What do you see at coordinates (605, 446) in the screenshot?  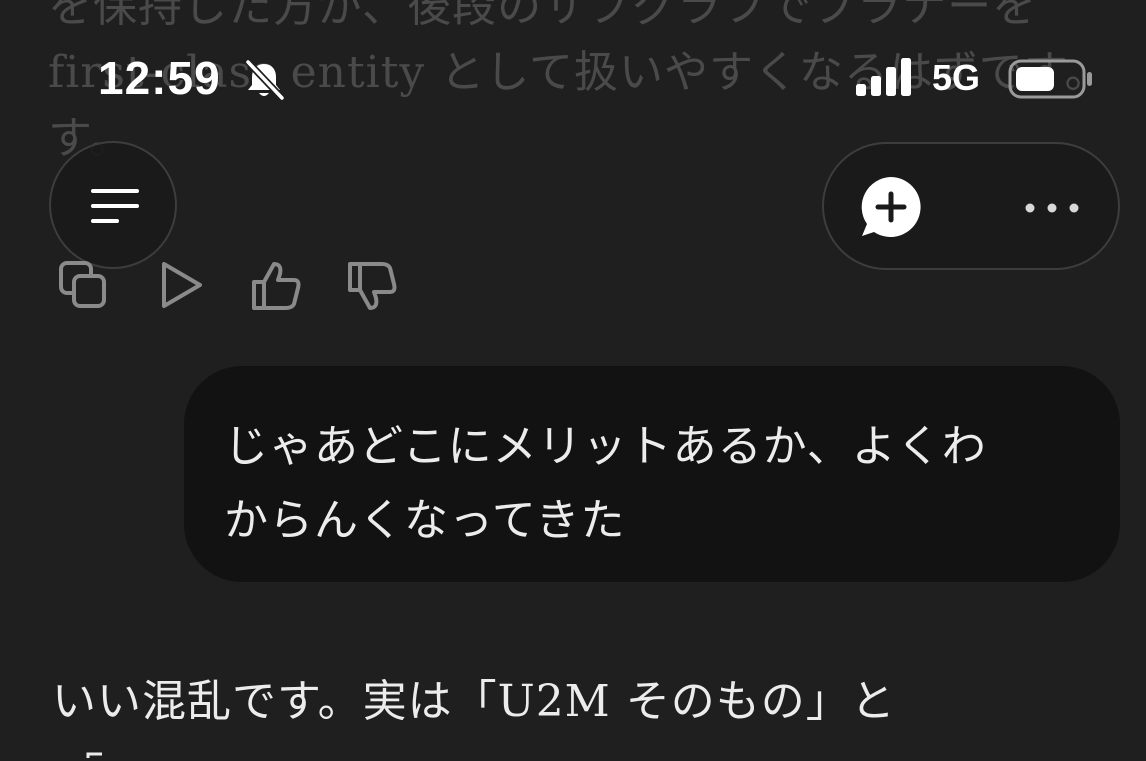 I see `user-message-line-1: じゃあどこにメリットあるか、よくわ` at bounding box center [605, 446].